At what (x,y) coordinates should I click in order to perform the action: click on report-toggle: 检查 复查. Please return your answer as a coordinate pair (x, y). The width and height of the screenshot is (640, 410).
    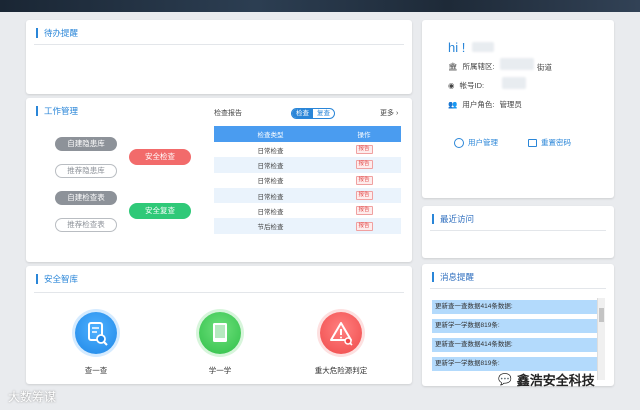
    Looking at the image, I should click on (313, 113).